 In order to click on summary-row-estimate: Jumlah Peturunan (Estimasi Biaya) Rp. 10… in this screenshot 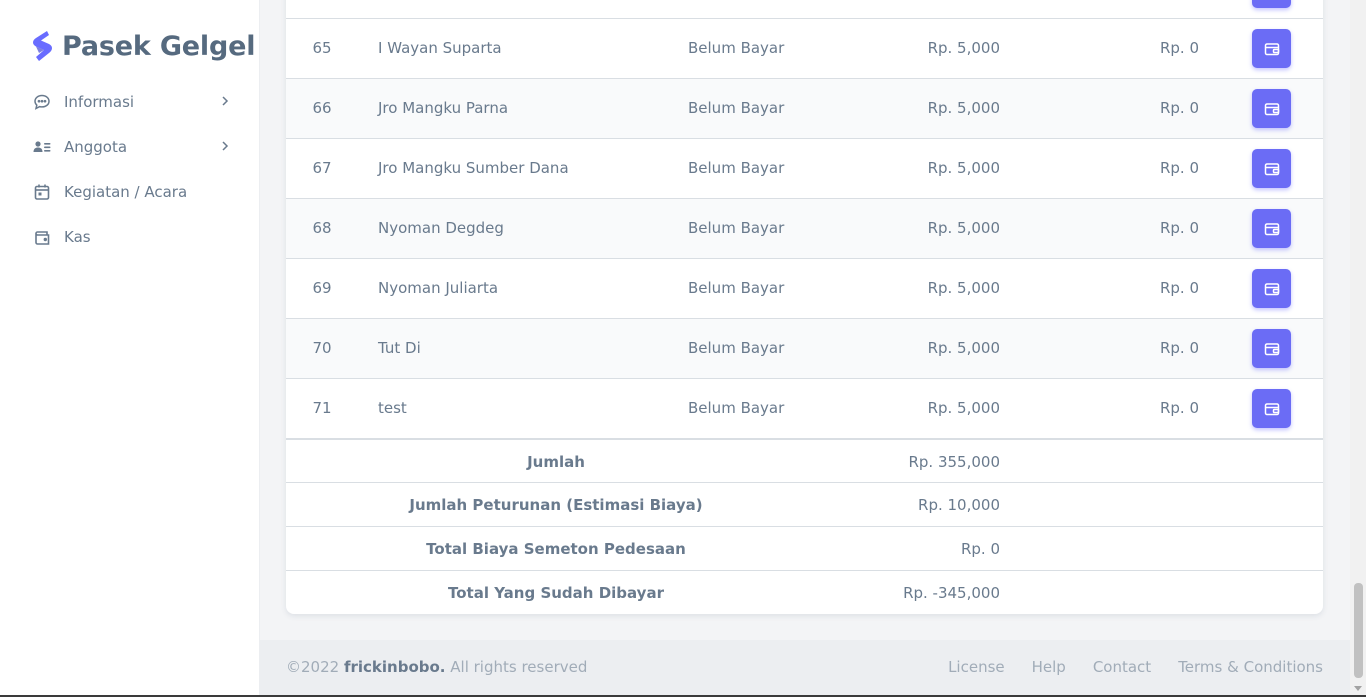, I will do `click(804, 504)`.